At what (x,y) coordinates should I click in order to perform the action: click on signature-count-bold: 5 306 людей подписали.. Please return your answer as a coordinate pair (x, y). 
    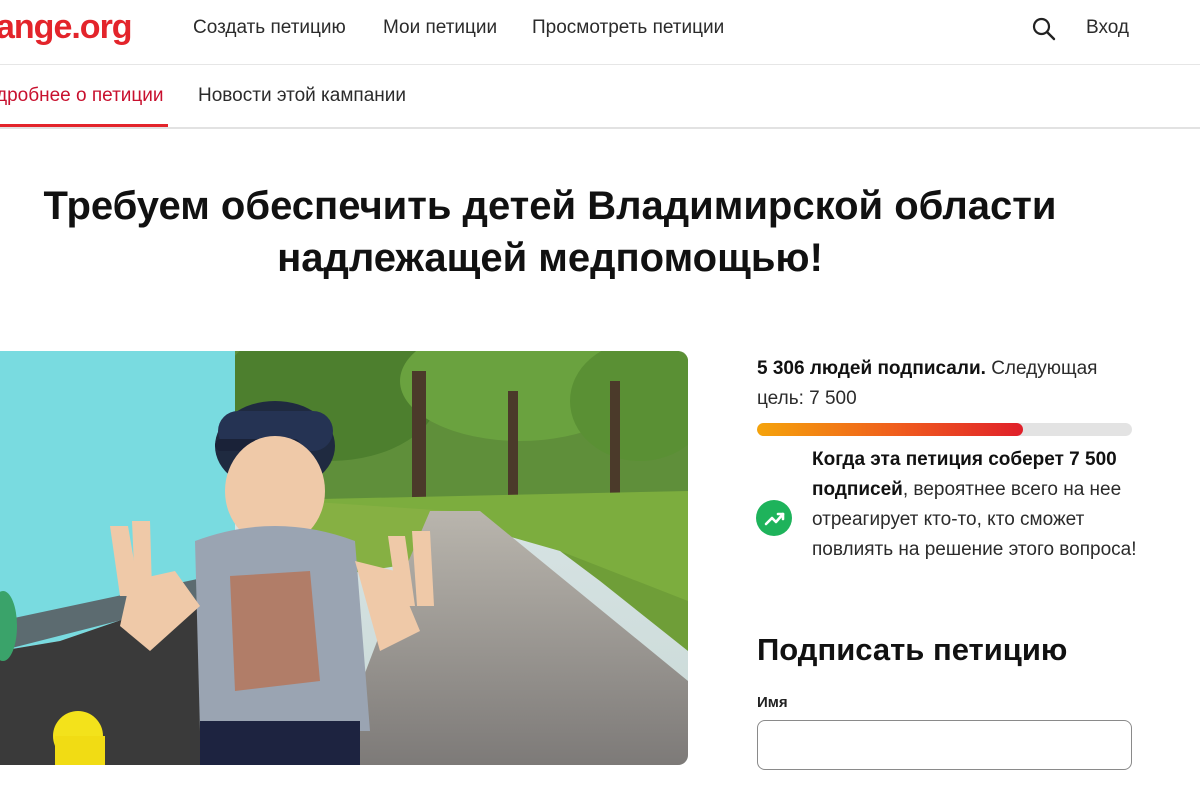
    Looking at the image, I should click on (871, 368).